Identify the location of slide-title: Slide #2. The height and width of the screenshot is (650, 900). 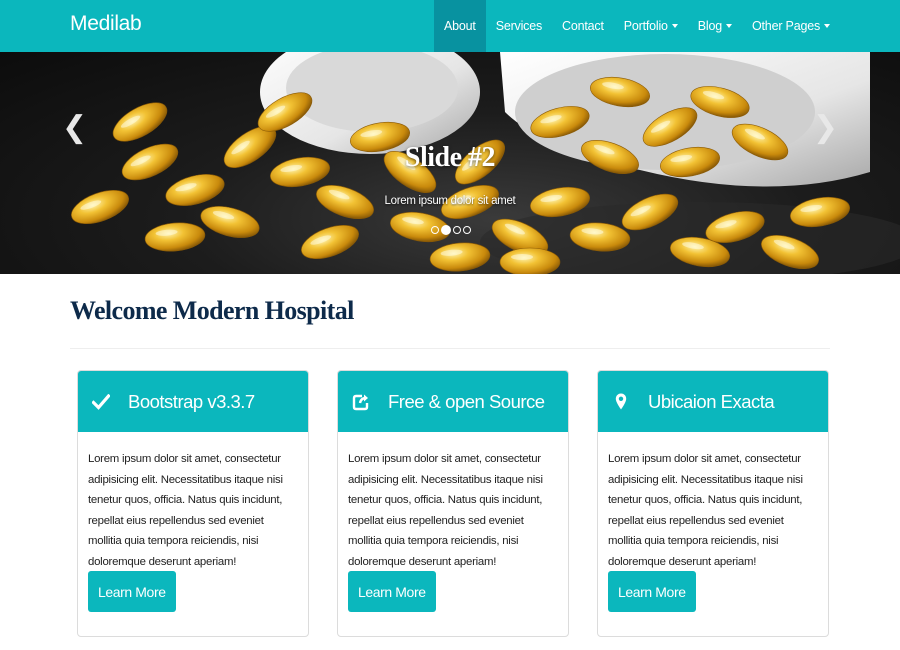
(450, 157).